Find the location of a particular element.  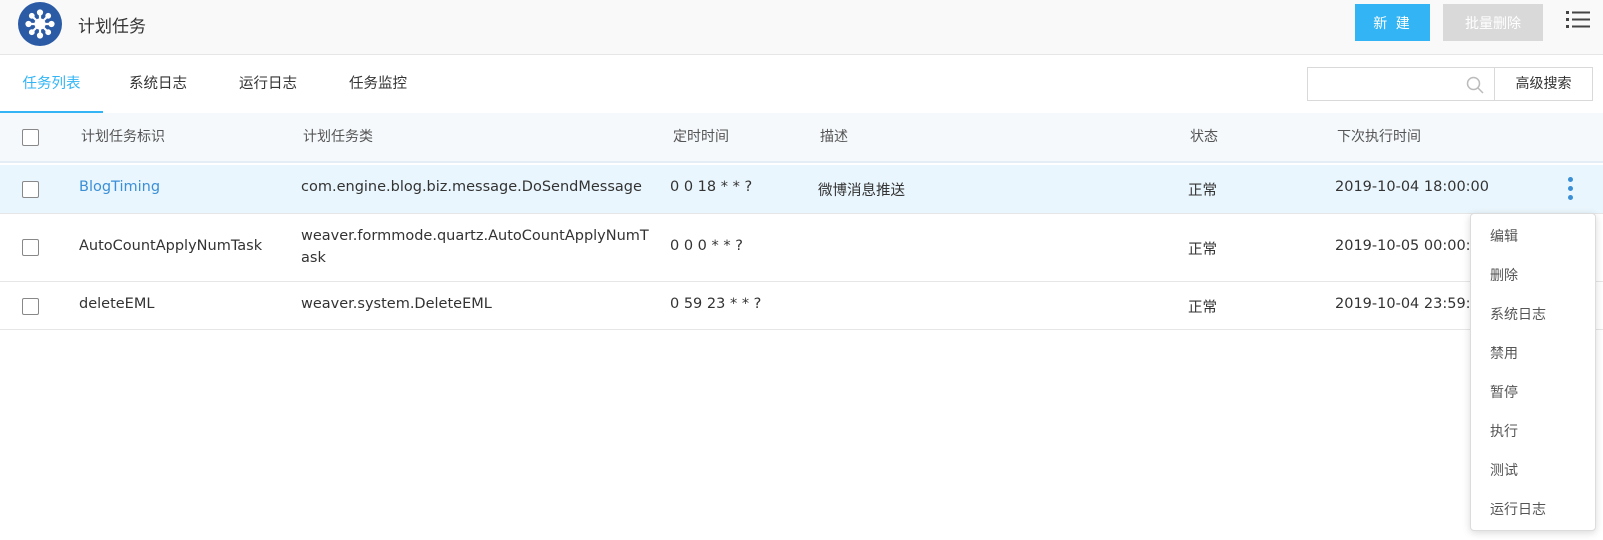

more-options-icon is located at coordinates (1571, 190).